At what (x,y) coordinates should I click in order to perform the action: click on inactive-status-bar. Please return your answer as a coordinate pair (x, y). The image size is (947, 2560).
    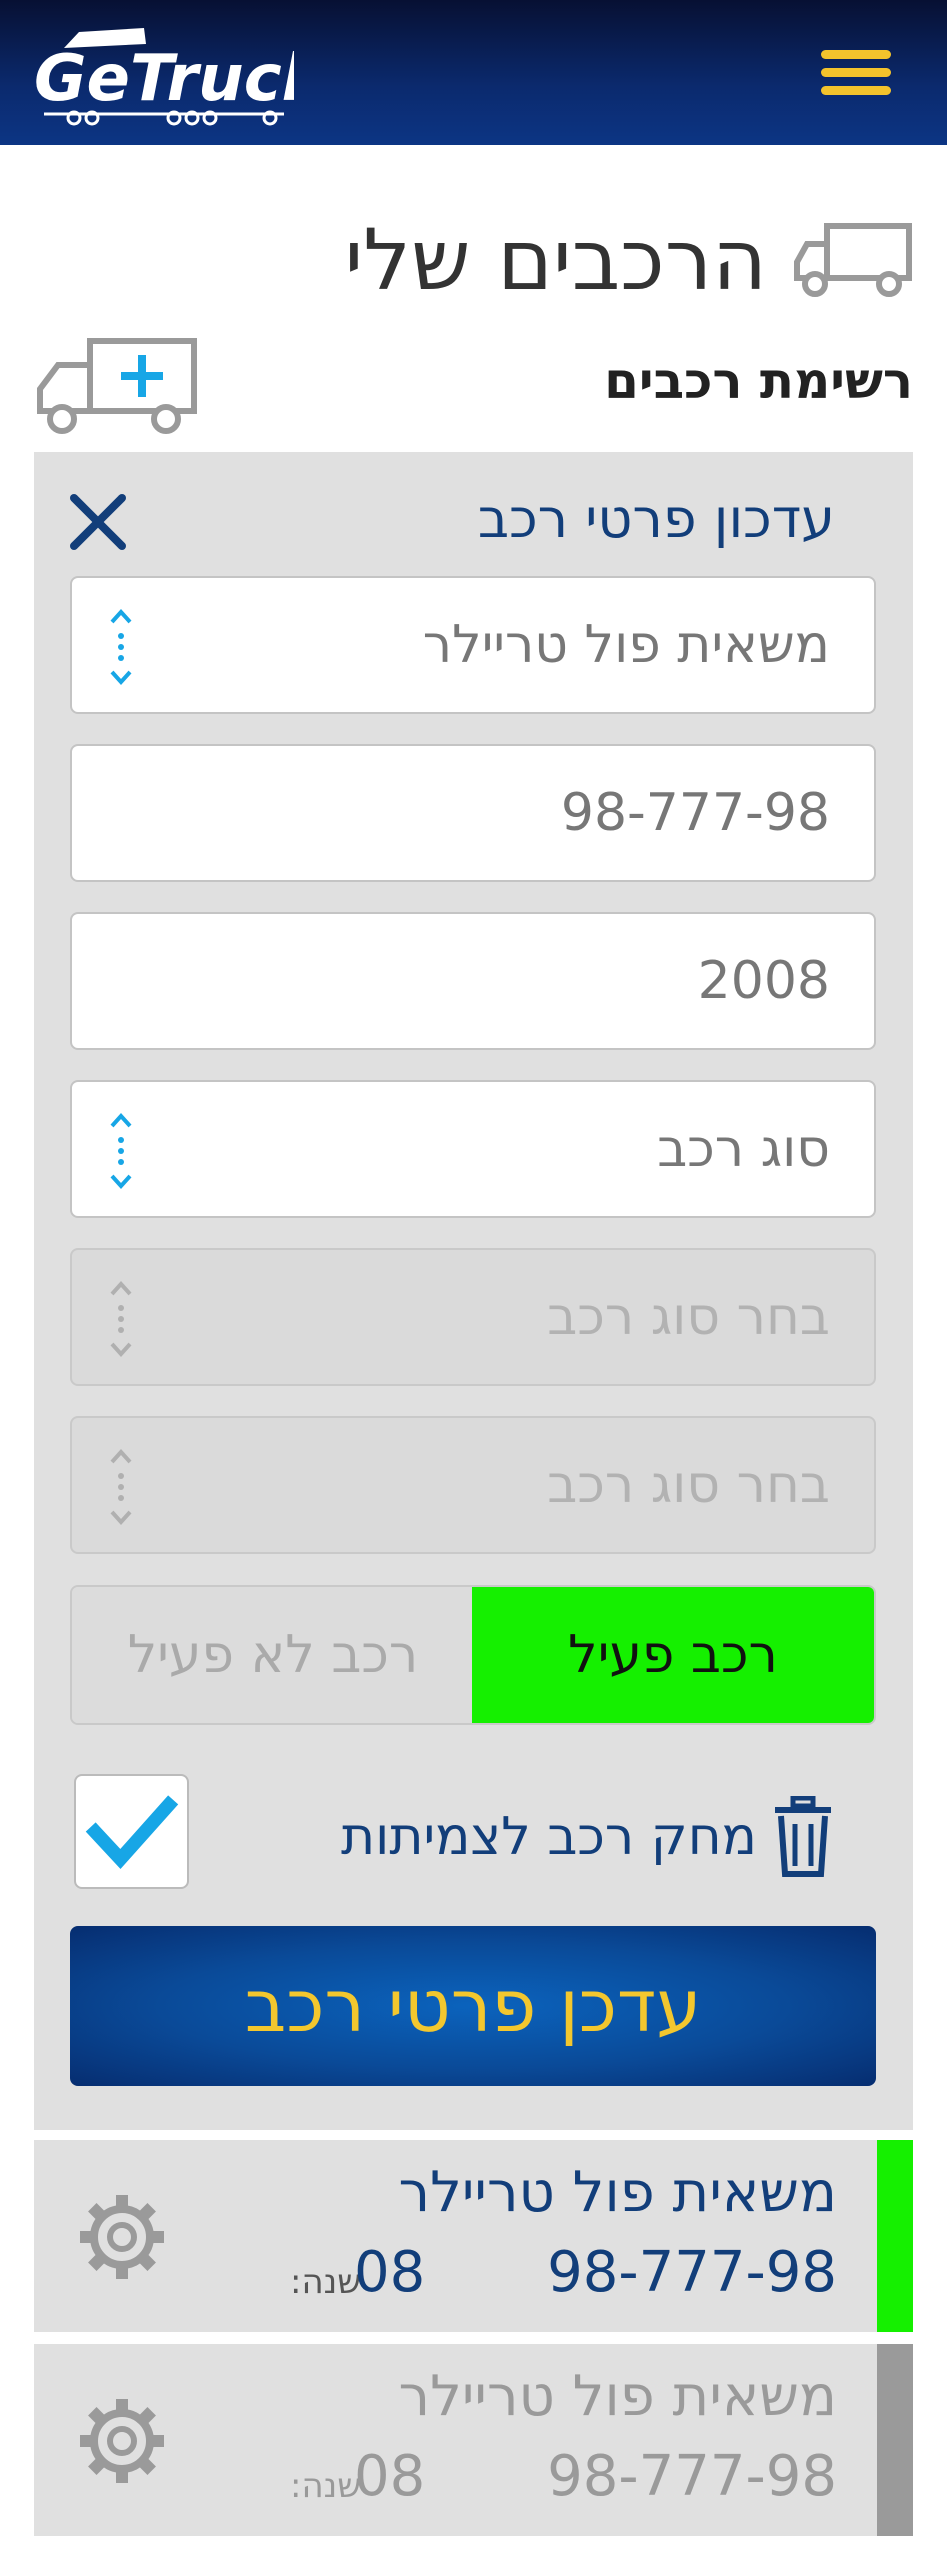
    Looking at the image, I should click on (895, 2440).